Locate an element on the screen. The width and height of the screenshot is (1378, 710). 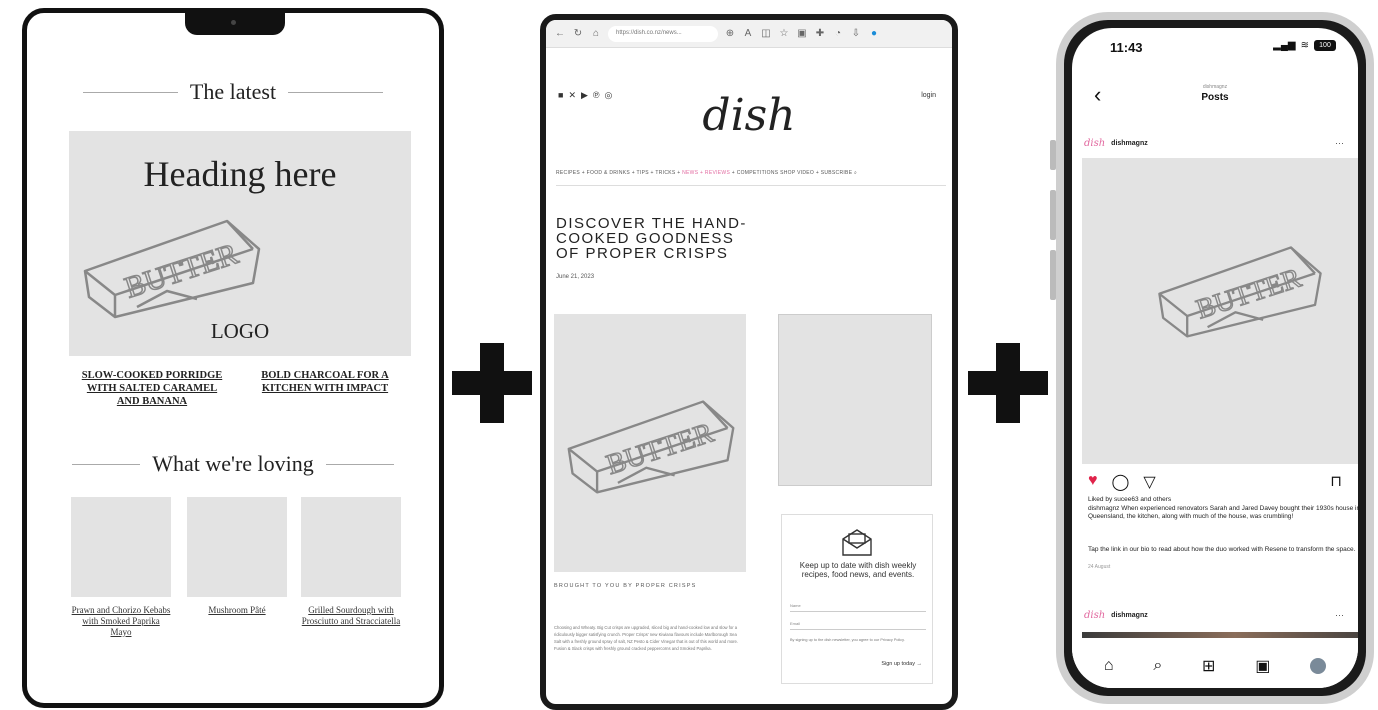
loving-heading: What we're loving is located at coordinates (233, 463).